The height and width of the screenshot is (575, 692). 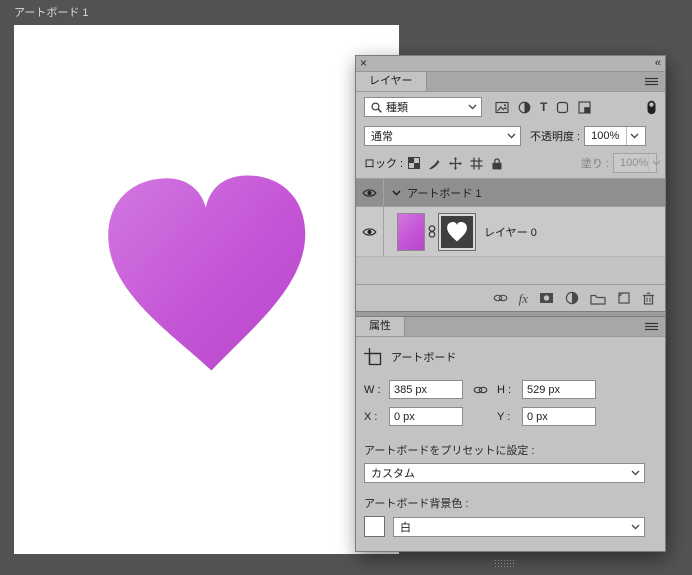 What do you see at coordinates (562, 107) in the screenshot?
I see `shape-layer-filter-icon` at bounding box center [562, 107].